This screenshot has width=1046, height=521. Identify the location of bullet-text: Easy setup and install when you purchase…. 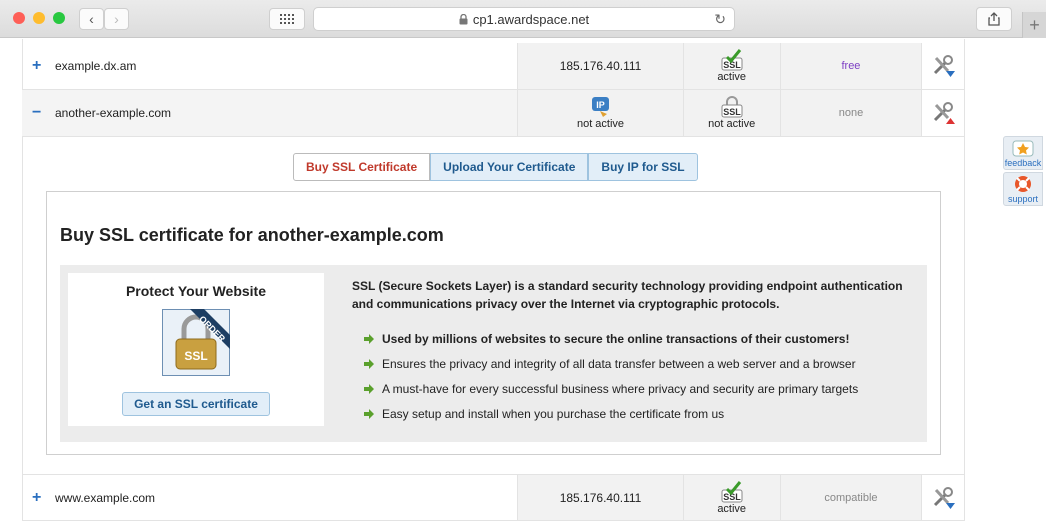
(553, 414).